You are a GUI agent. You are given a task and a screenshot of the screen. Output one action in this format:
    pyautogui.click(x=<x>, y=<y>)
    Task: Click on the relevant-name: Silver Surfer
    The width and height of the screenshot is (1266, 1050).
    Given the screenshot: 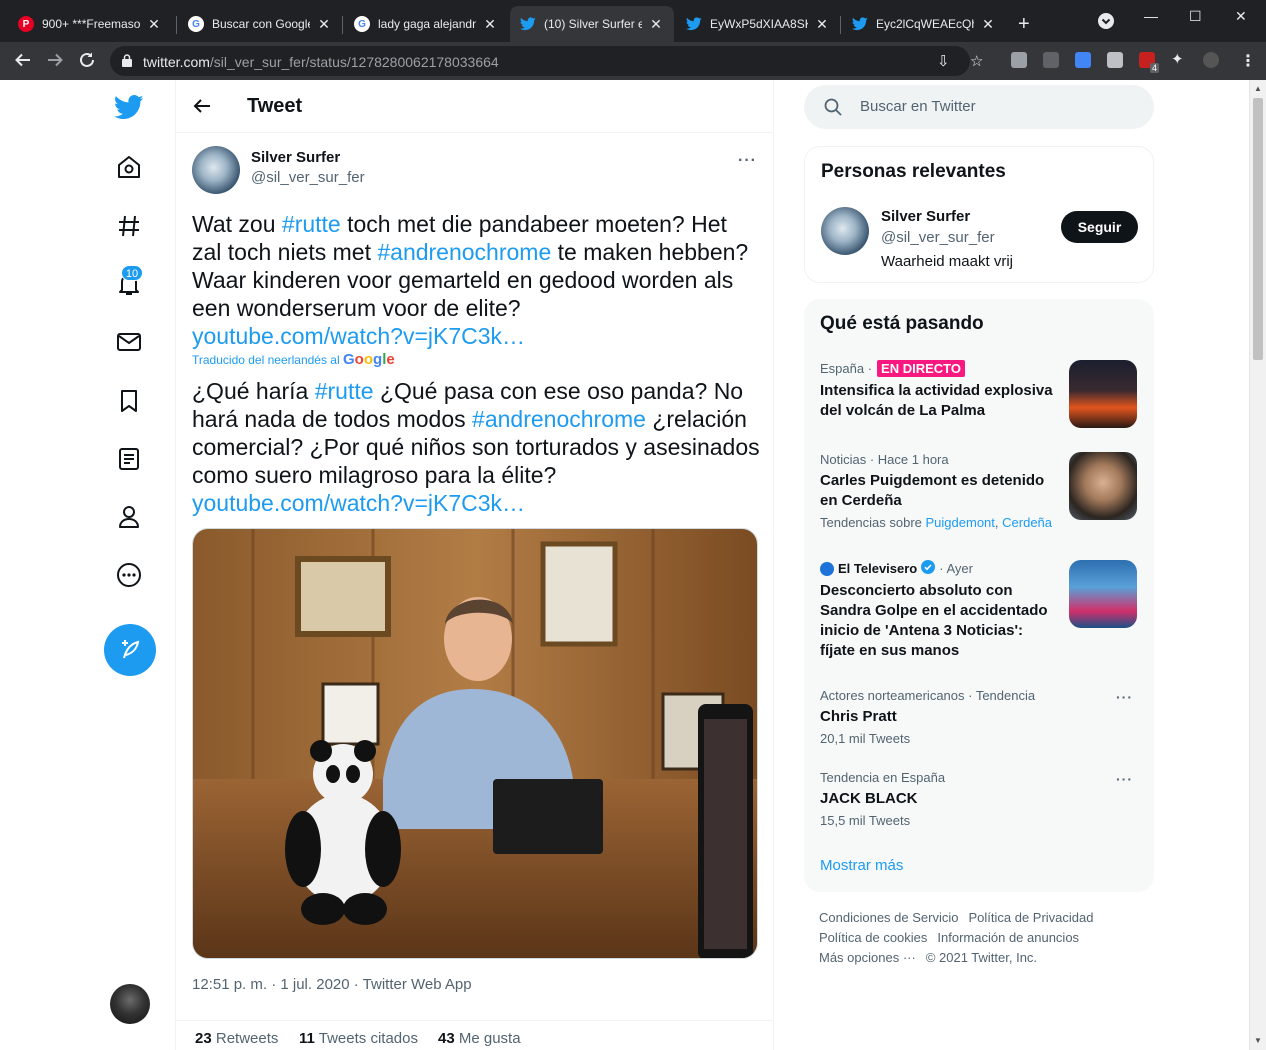 What is the action you would take?
    pyautogui.click(x=925, y=216)
    